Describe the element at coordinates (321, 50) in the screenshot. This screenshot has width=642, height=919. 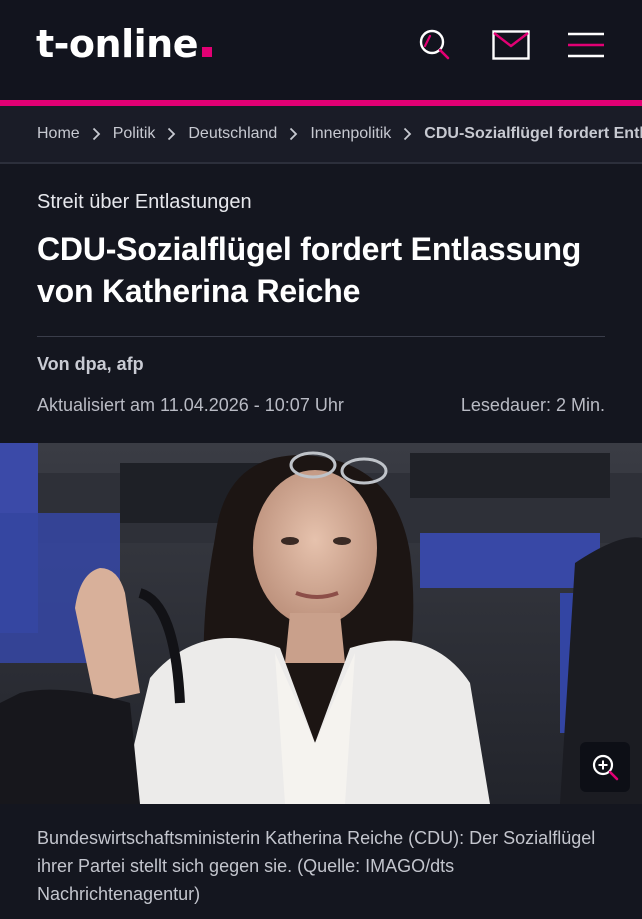
I see `site-header: t-online` at that location.